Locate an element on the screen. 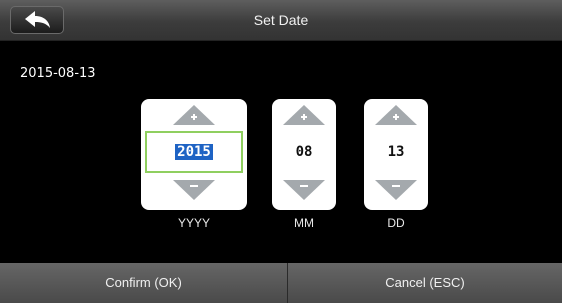 The width and height of the screenshot is (562, 303). year-value-field: 2015 is located at coordinates (194, 152).